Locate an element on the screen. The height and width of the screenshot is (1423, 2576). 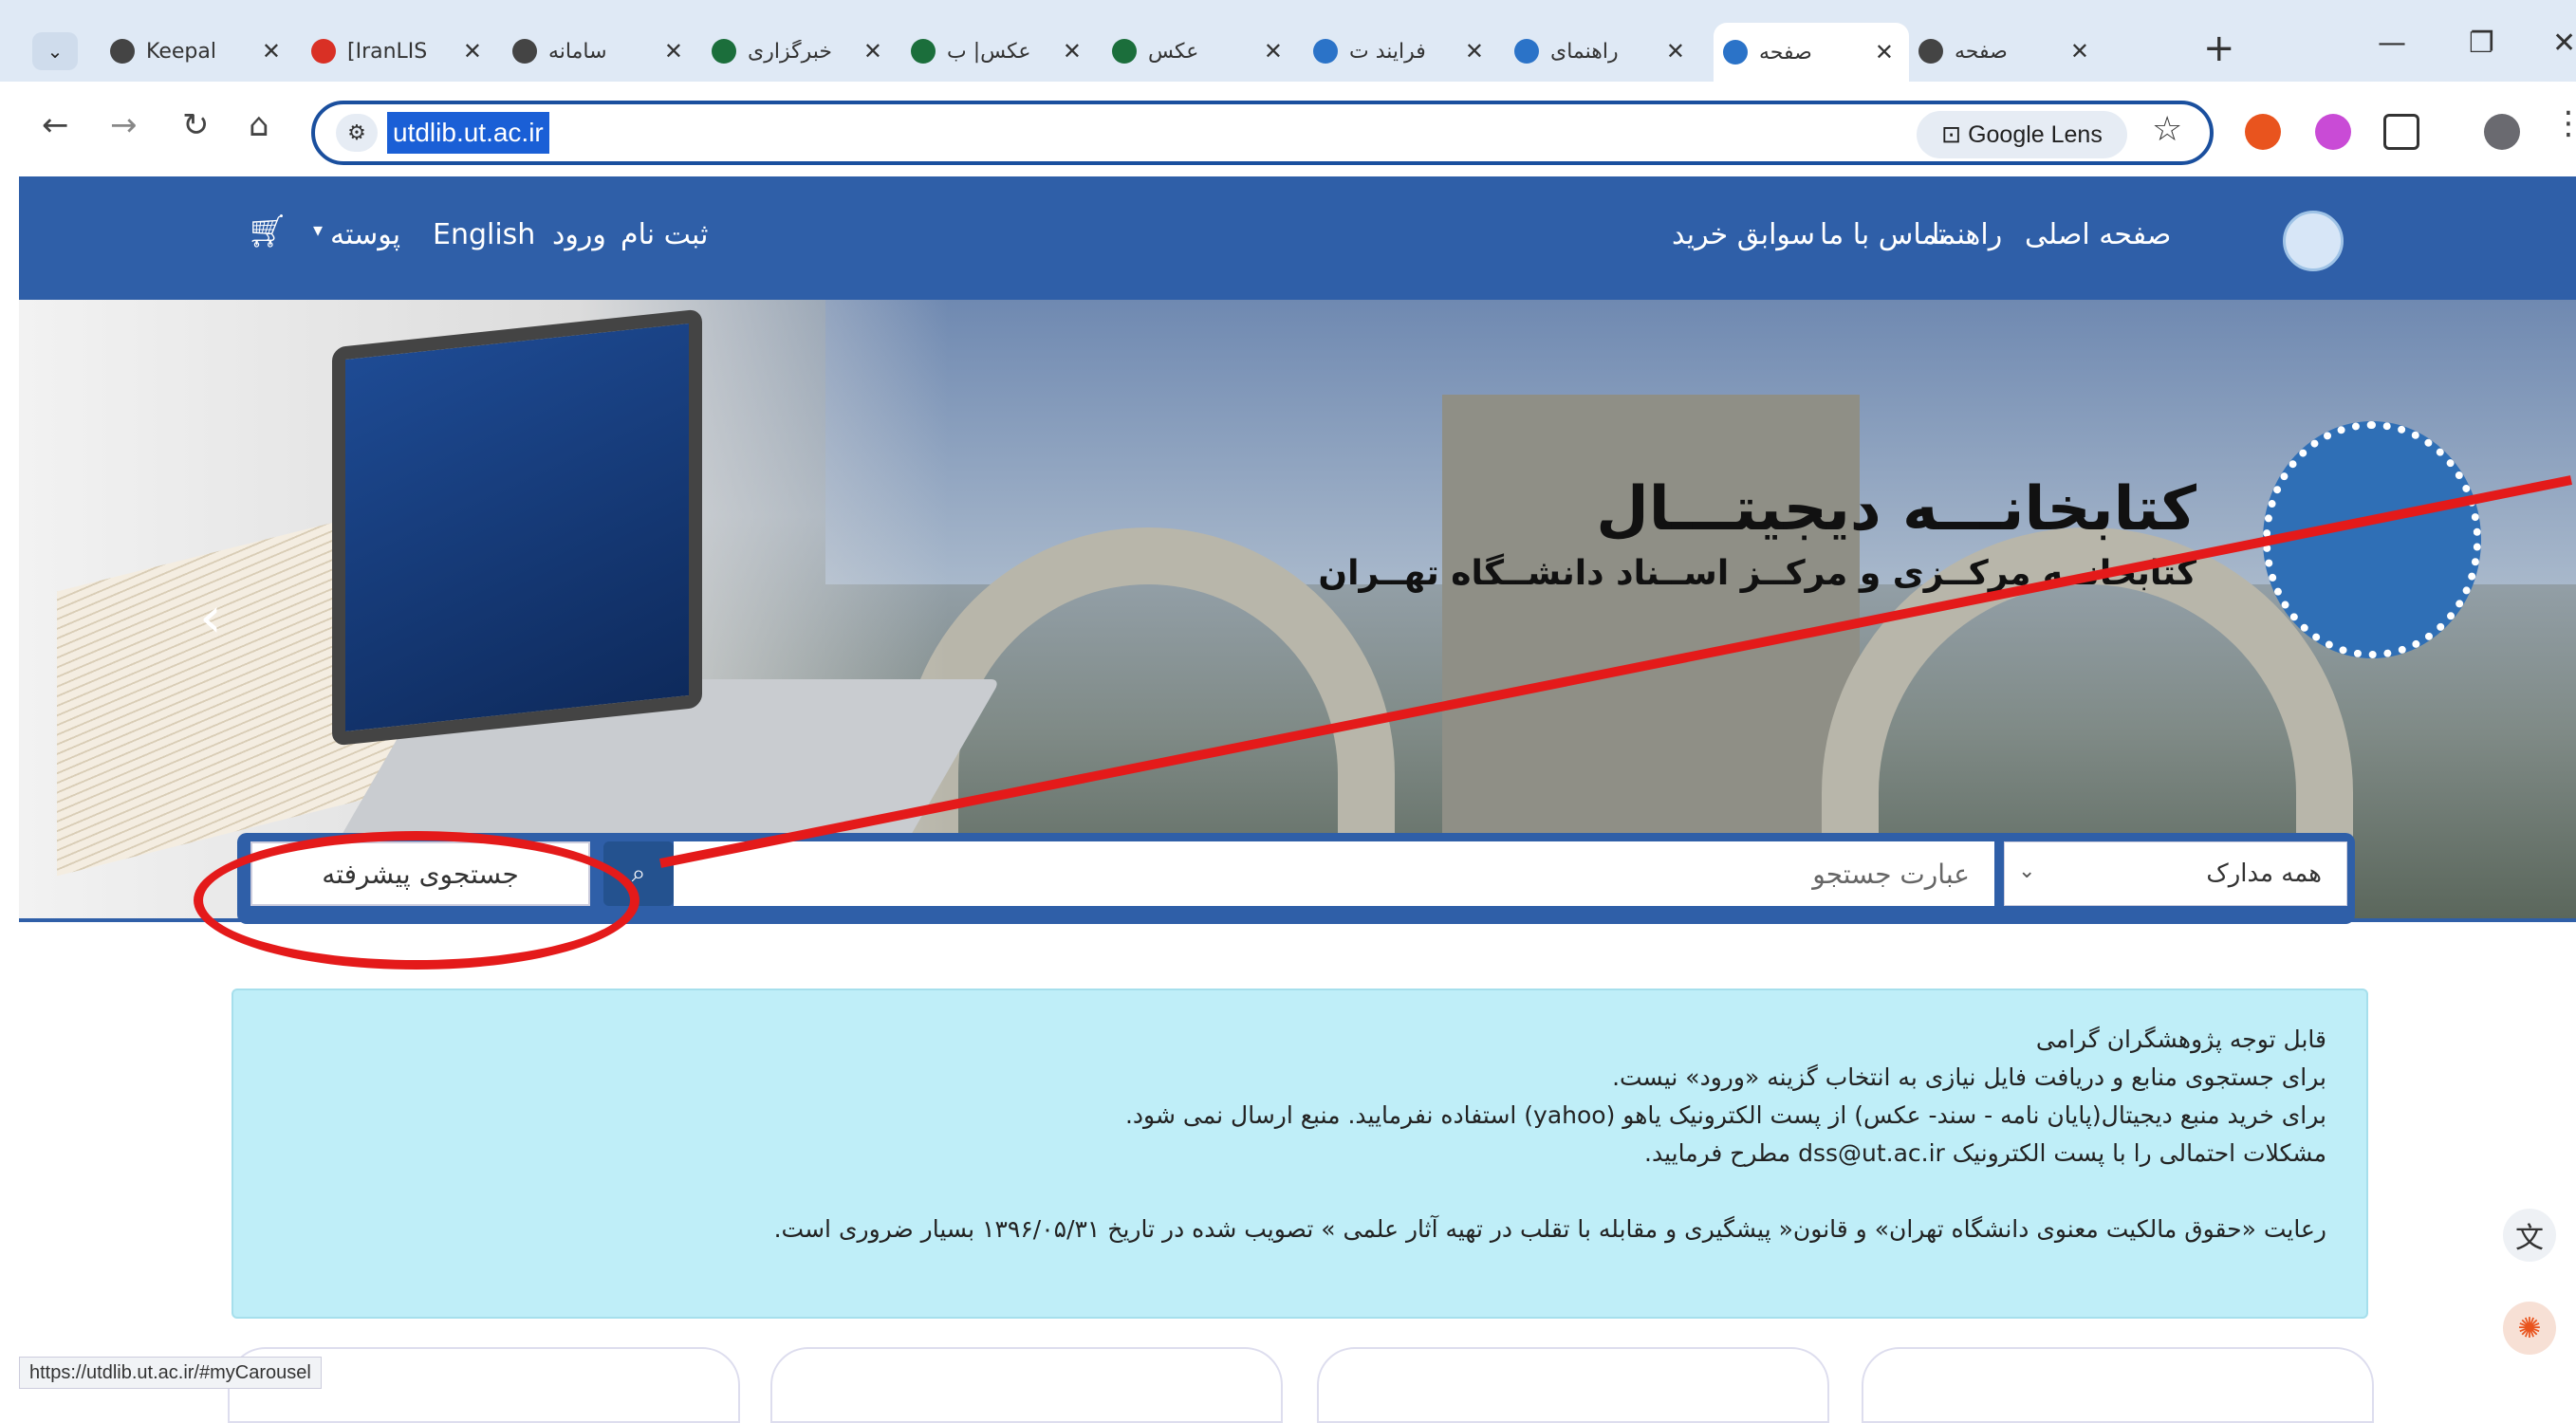
browser-tab: عکس ✕ is located at coordinates (1200, 51).